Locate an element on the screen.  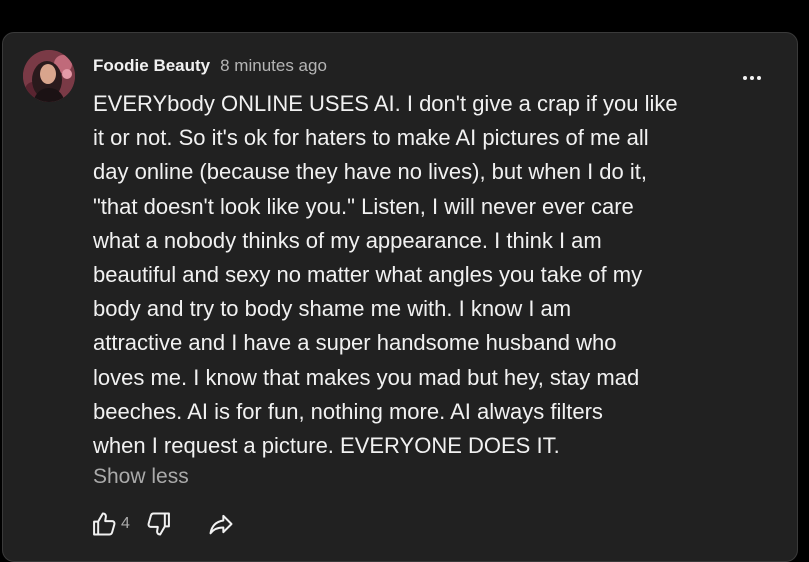
show-less-button: Show less is located at coordinates (141, 477).